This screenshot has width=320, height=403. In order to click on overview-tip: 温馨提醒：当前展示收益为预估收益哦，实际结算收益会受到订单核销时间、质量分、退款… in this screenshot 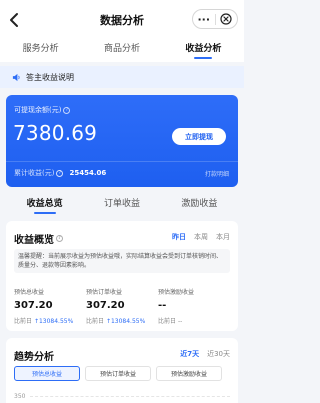, I will do `click(122, 261)`.